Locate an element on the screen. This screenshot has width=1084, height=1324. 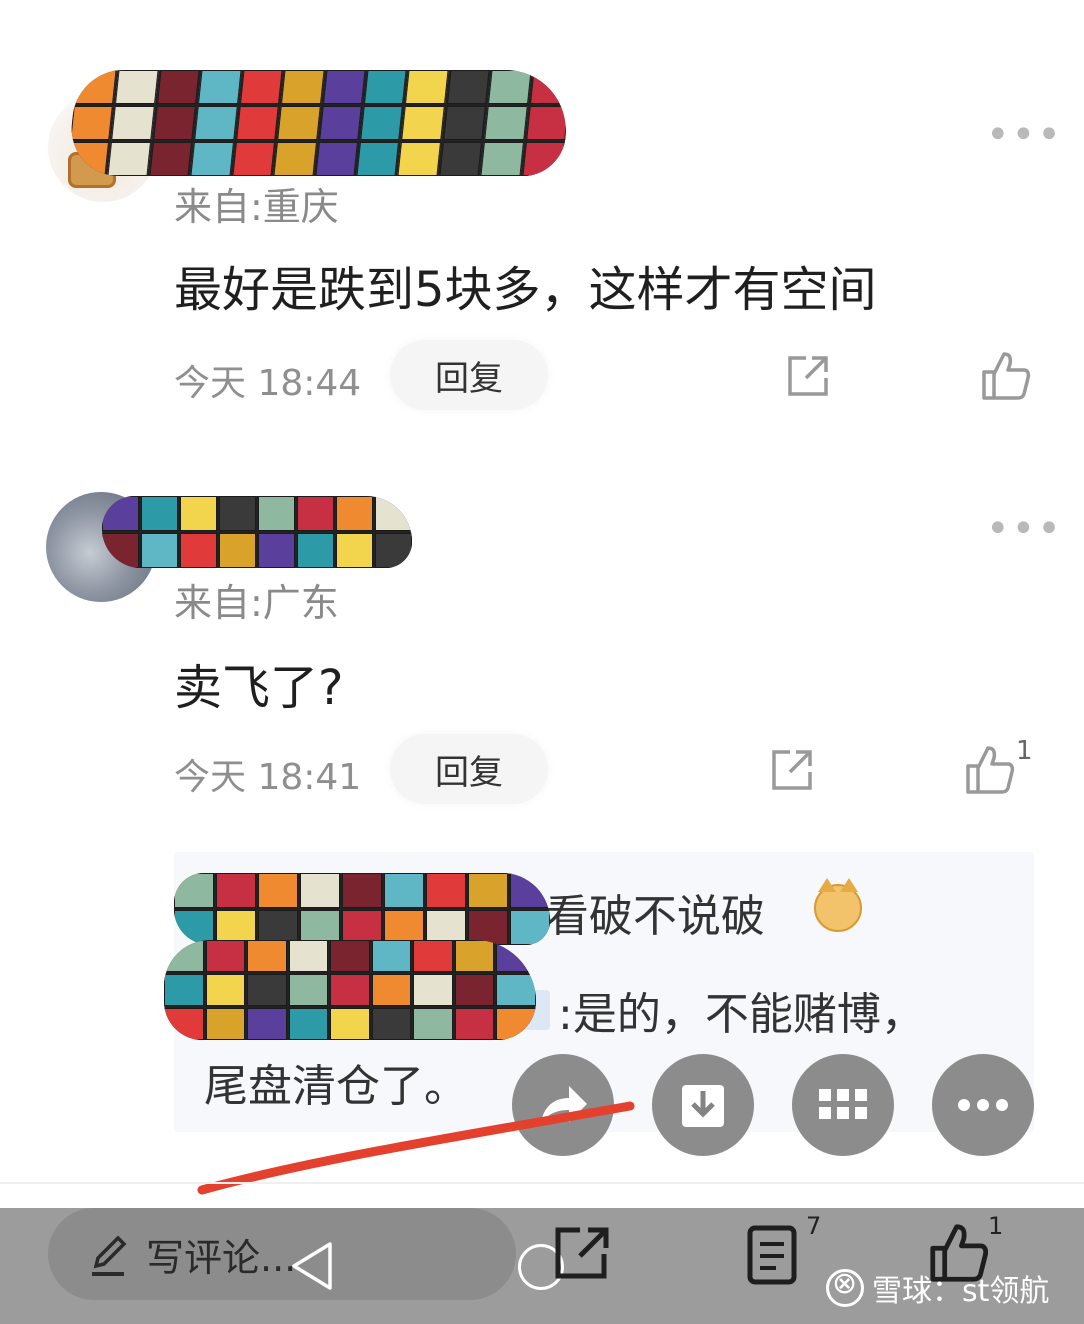
apps-button is located at coordinates (843, 1105).